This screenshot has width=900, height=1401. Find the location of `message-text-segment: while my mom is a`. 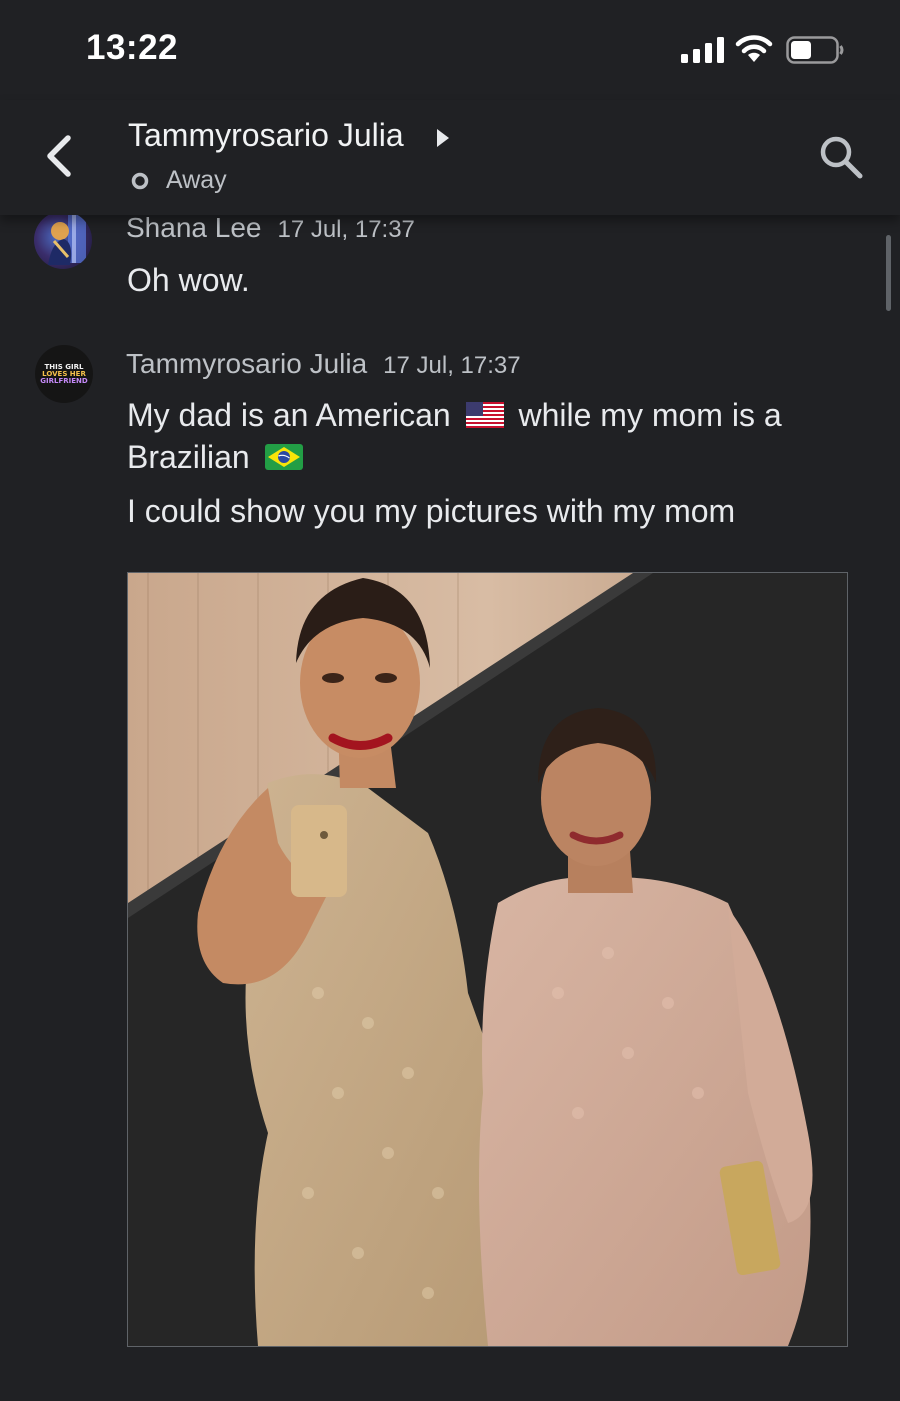

message-text-segment: while my mom is a is located at coordinates (650, 415).